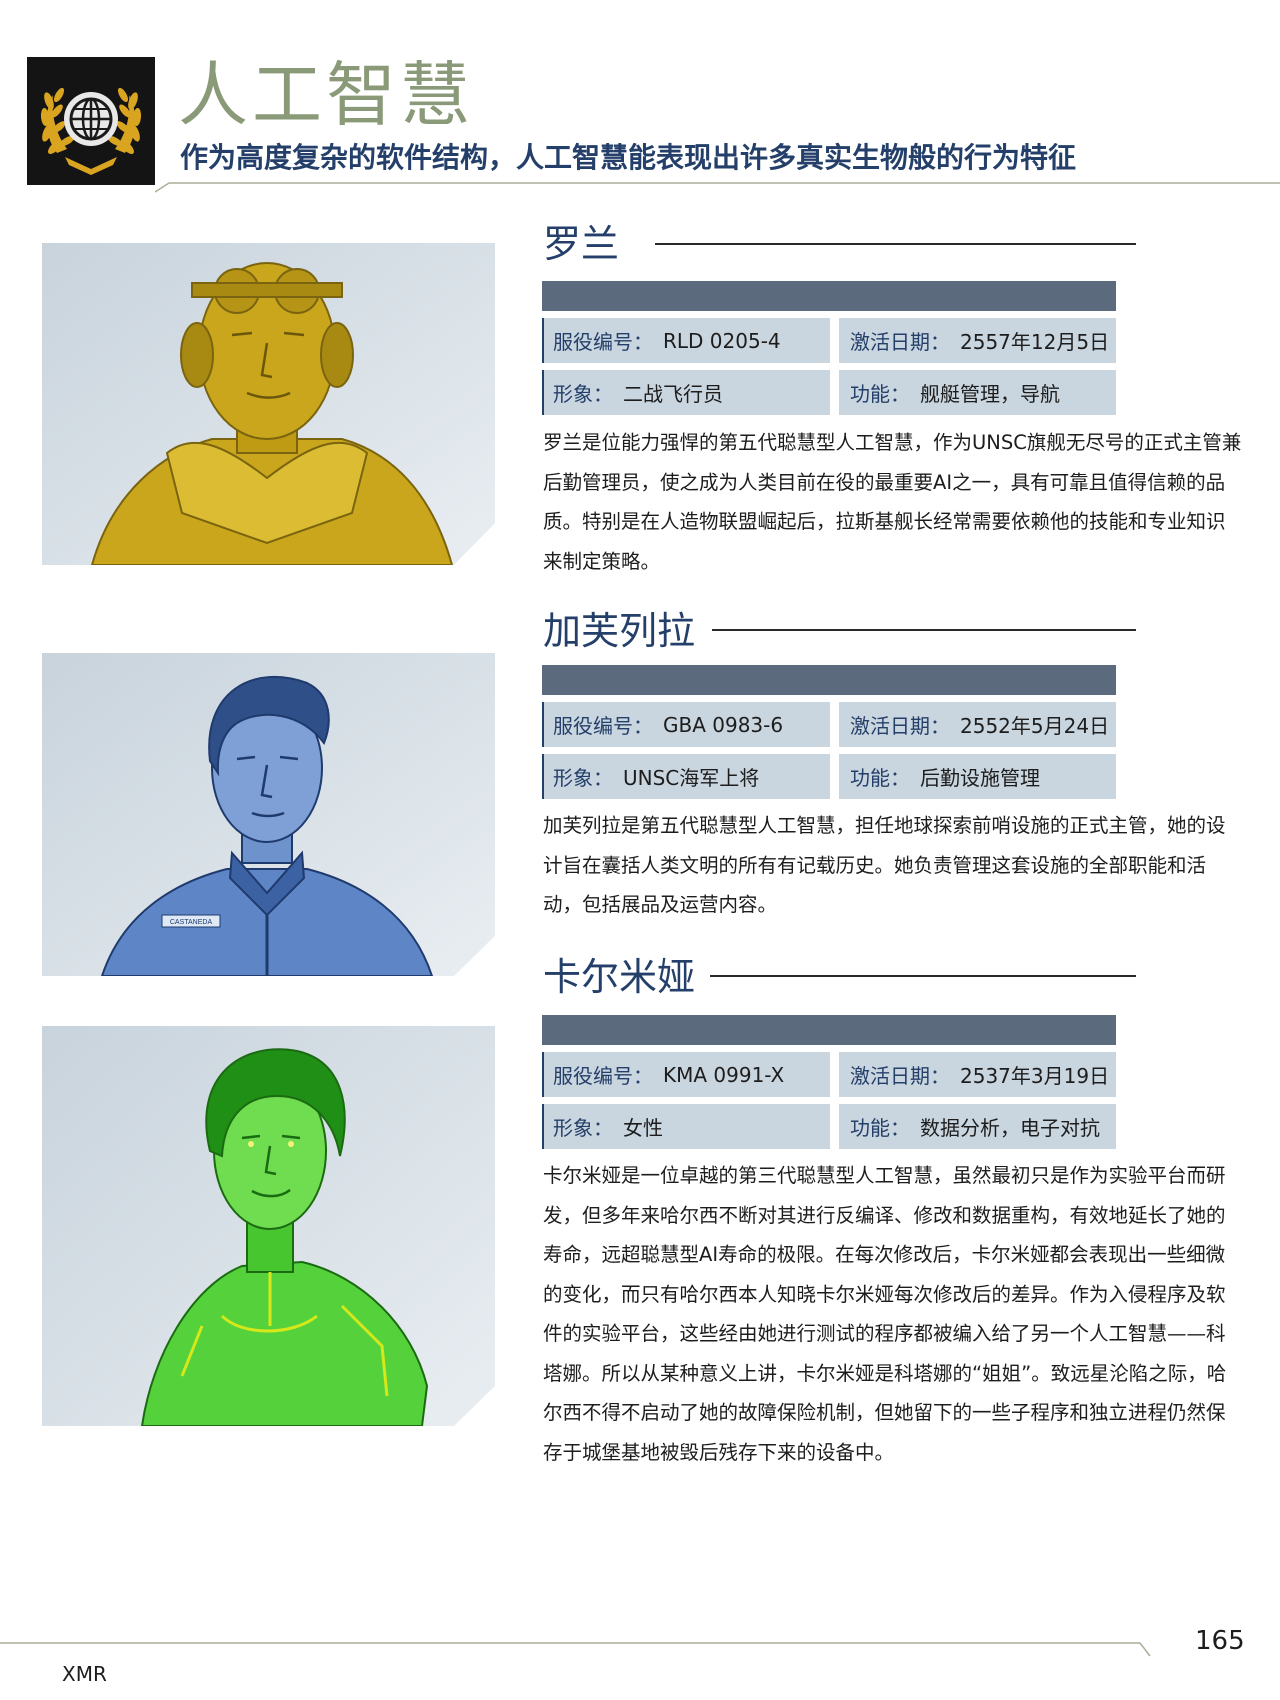  I want to click on service-id-cell: 服役编号： GBA 0983-6, so click(686, 724).